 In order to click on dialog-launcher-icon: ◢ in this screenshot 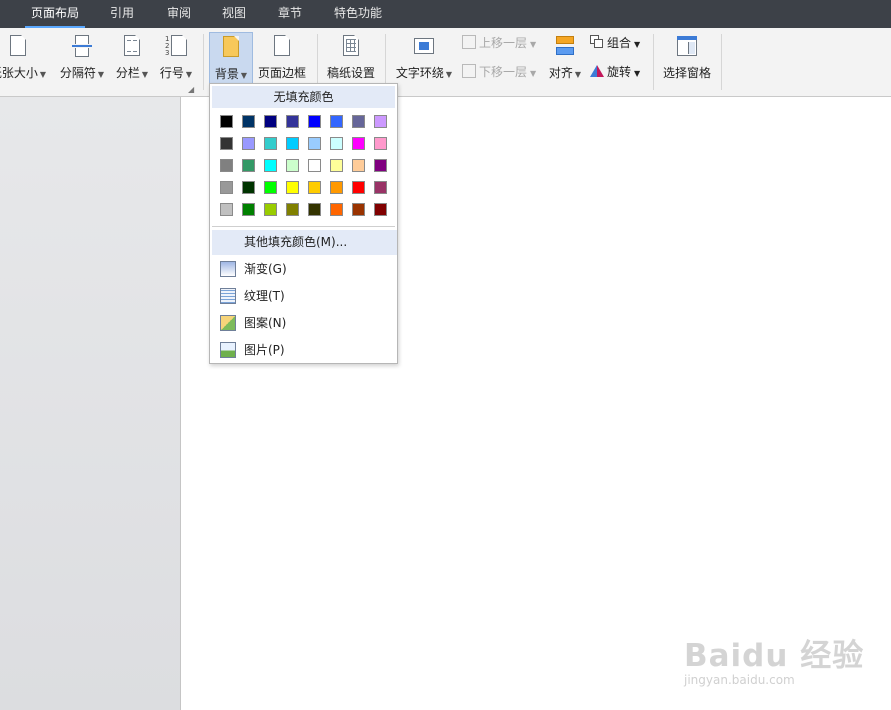, I will do `click(191, 89)`.